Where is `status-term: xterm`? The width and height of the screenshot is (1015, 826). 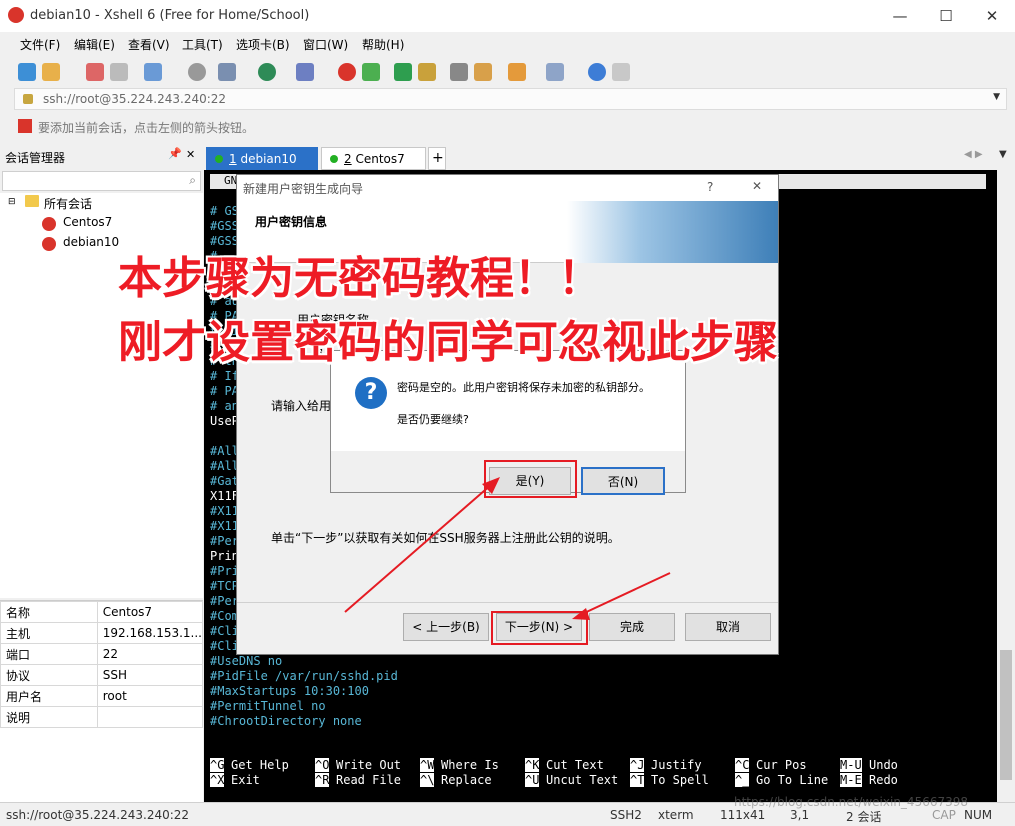
status-term: xterm is located at coordinates (676, 815).